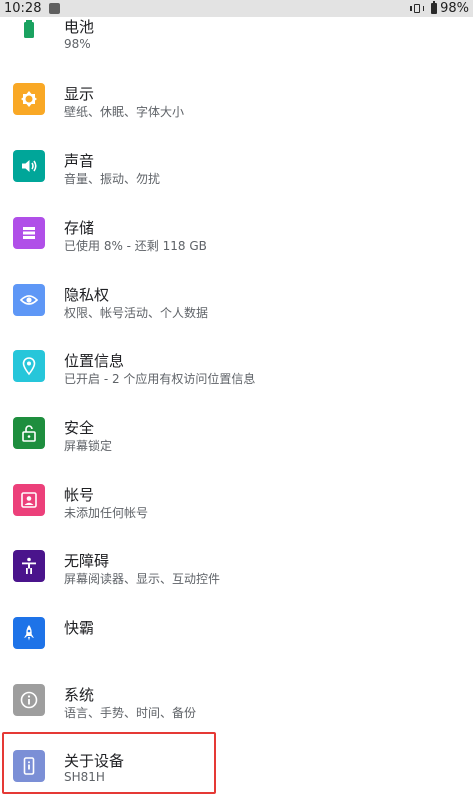 The image size is (473, 802). I want to click on settings-item-subtitle: 未添加任何帐号, so click(106, 513).